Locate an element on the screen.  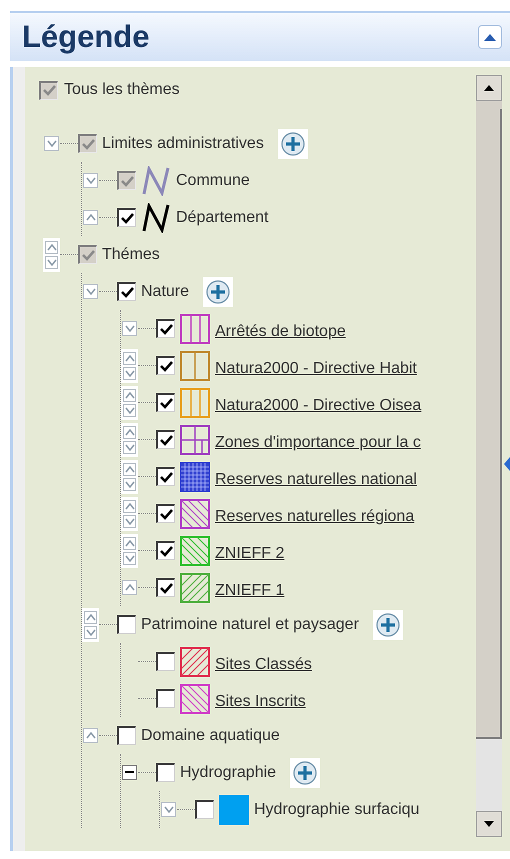
scroll-up-button is located at coordinates (489, 88).